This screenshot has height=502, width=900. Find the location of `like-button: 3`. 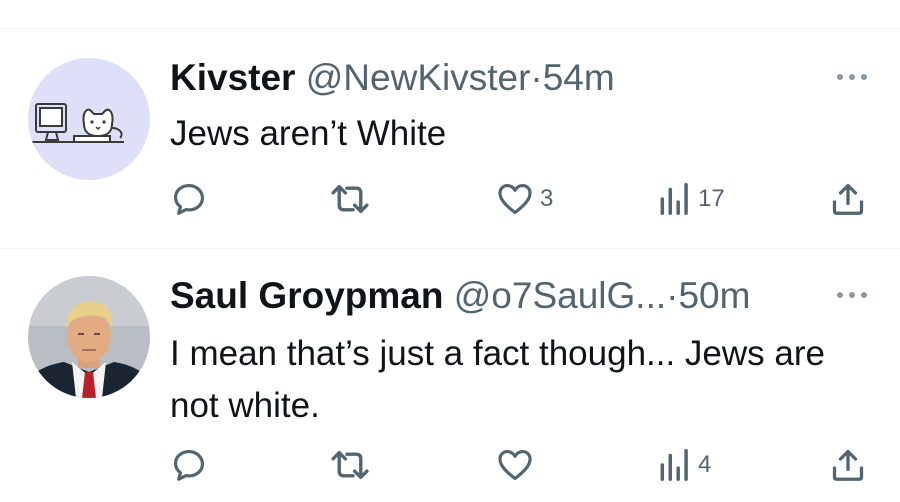

like-button: 3 is located at coordinates (524, 199).